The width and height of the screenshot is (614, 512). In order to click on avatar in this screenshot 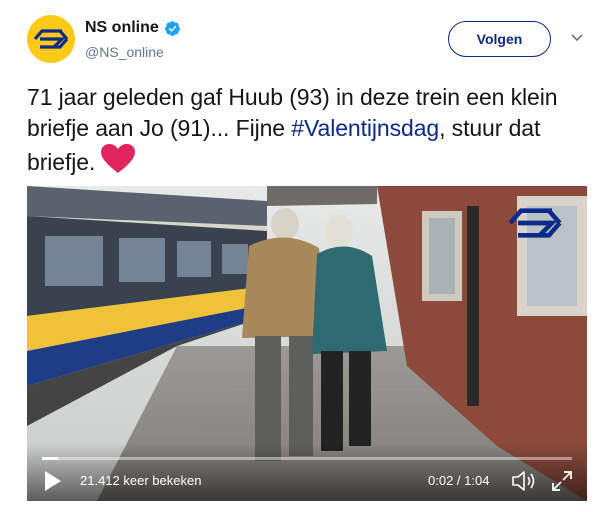, I will do `click(51, 39)`.